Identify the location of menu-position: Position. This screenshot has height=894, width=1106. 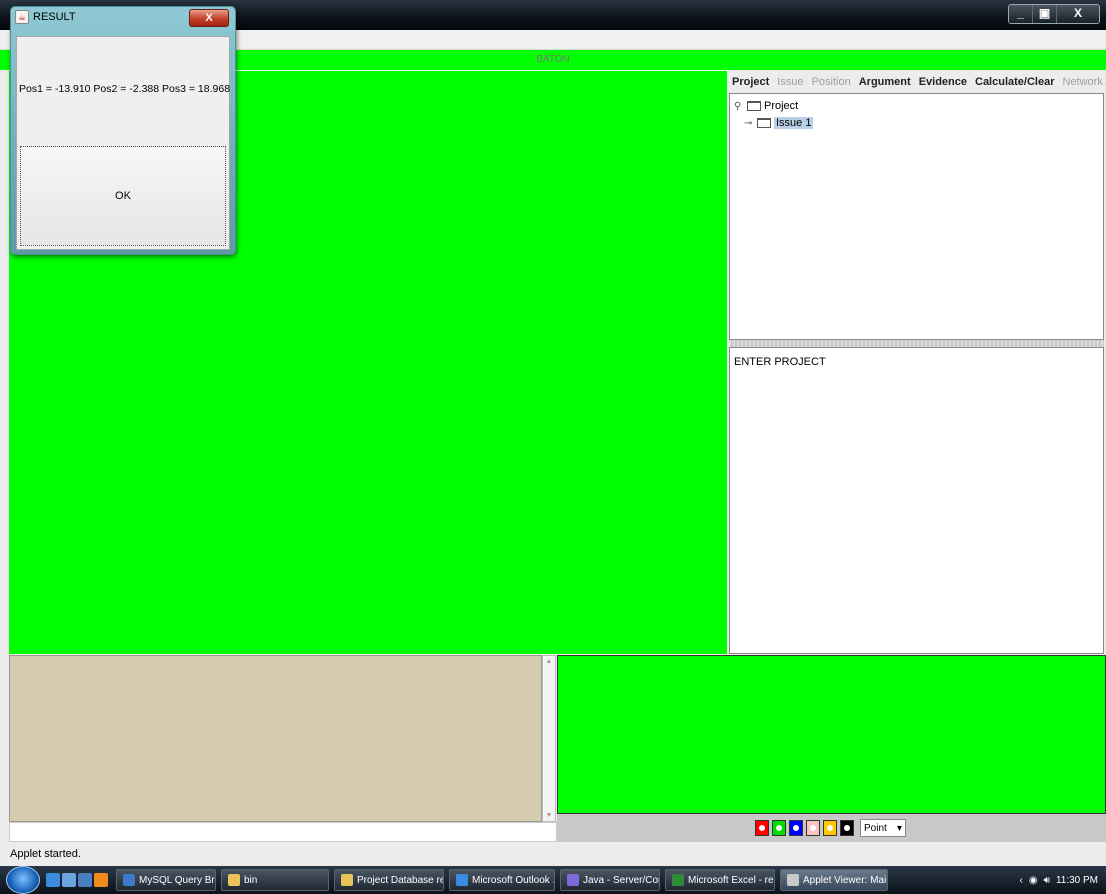
(831, 82).